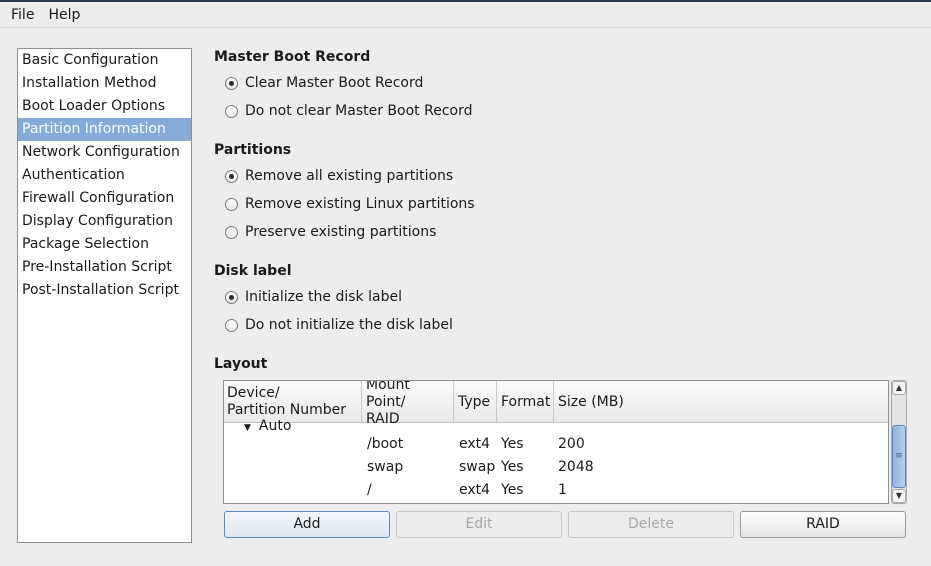  What do you see at coordinates (104, 83) in the screenshot?
I see `sidebar-item-installation-method: Installation Method` at bounding box center [104, 83].